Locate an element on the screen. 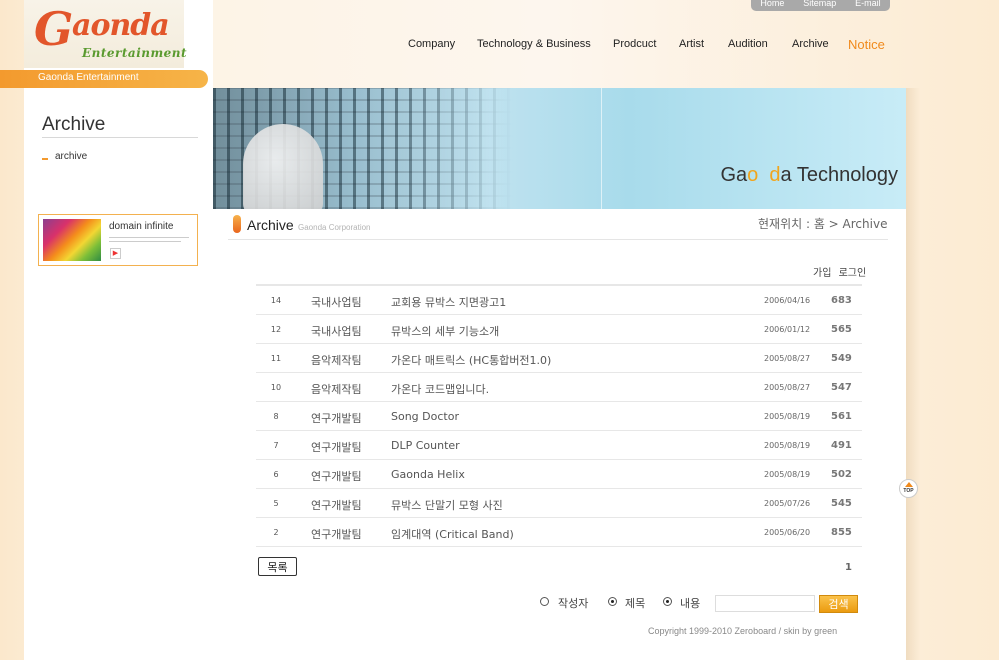  hero-title-part: Ga is located at coordinates (734, 175).